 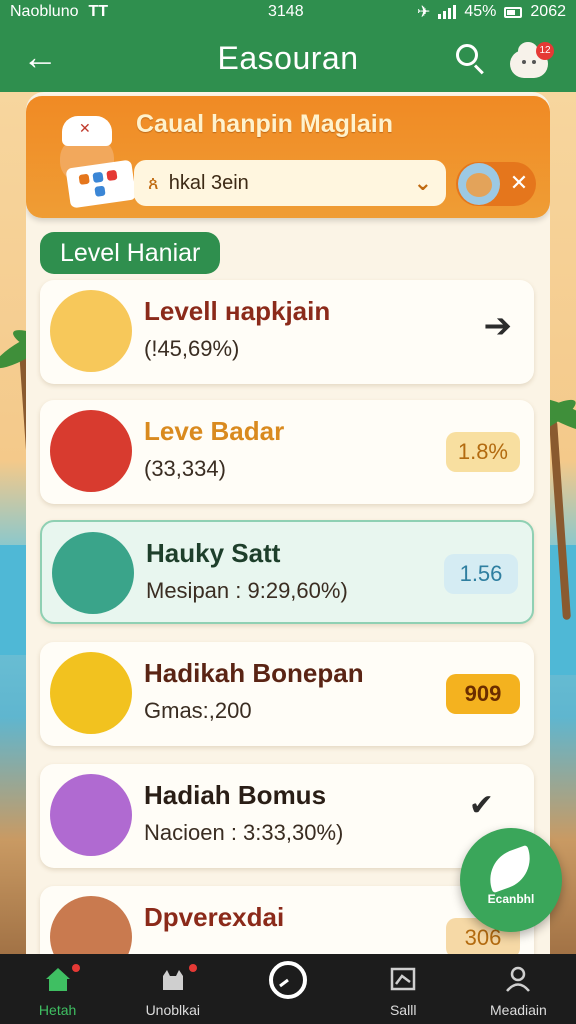 I want to click on bottom-navigation: Hetah Unoblkai Salll Meadiain, so click(x=288, y=989).